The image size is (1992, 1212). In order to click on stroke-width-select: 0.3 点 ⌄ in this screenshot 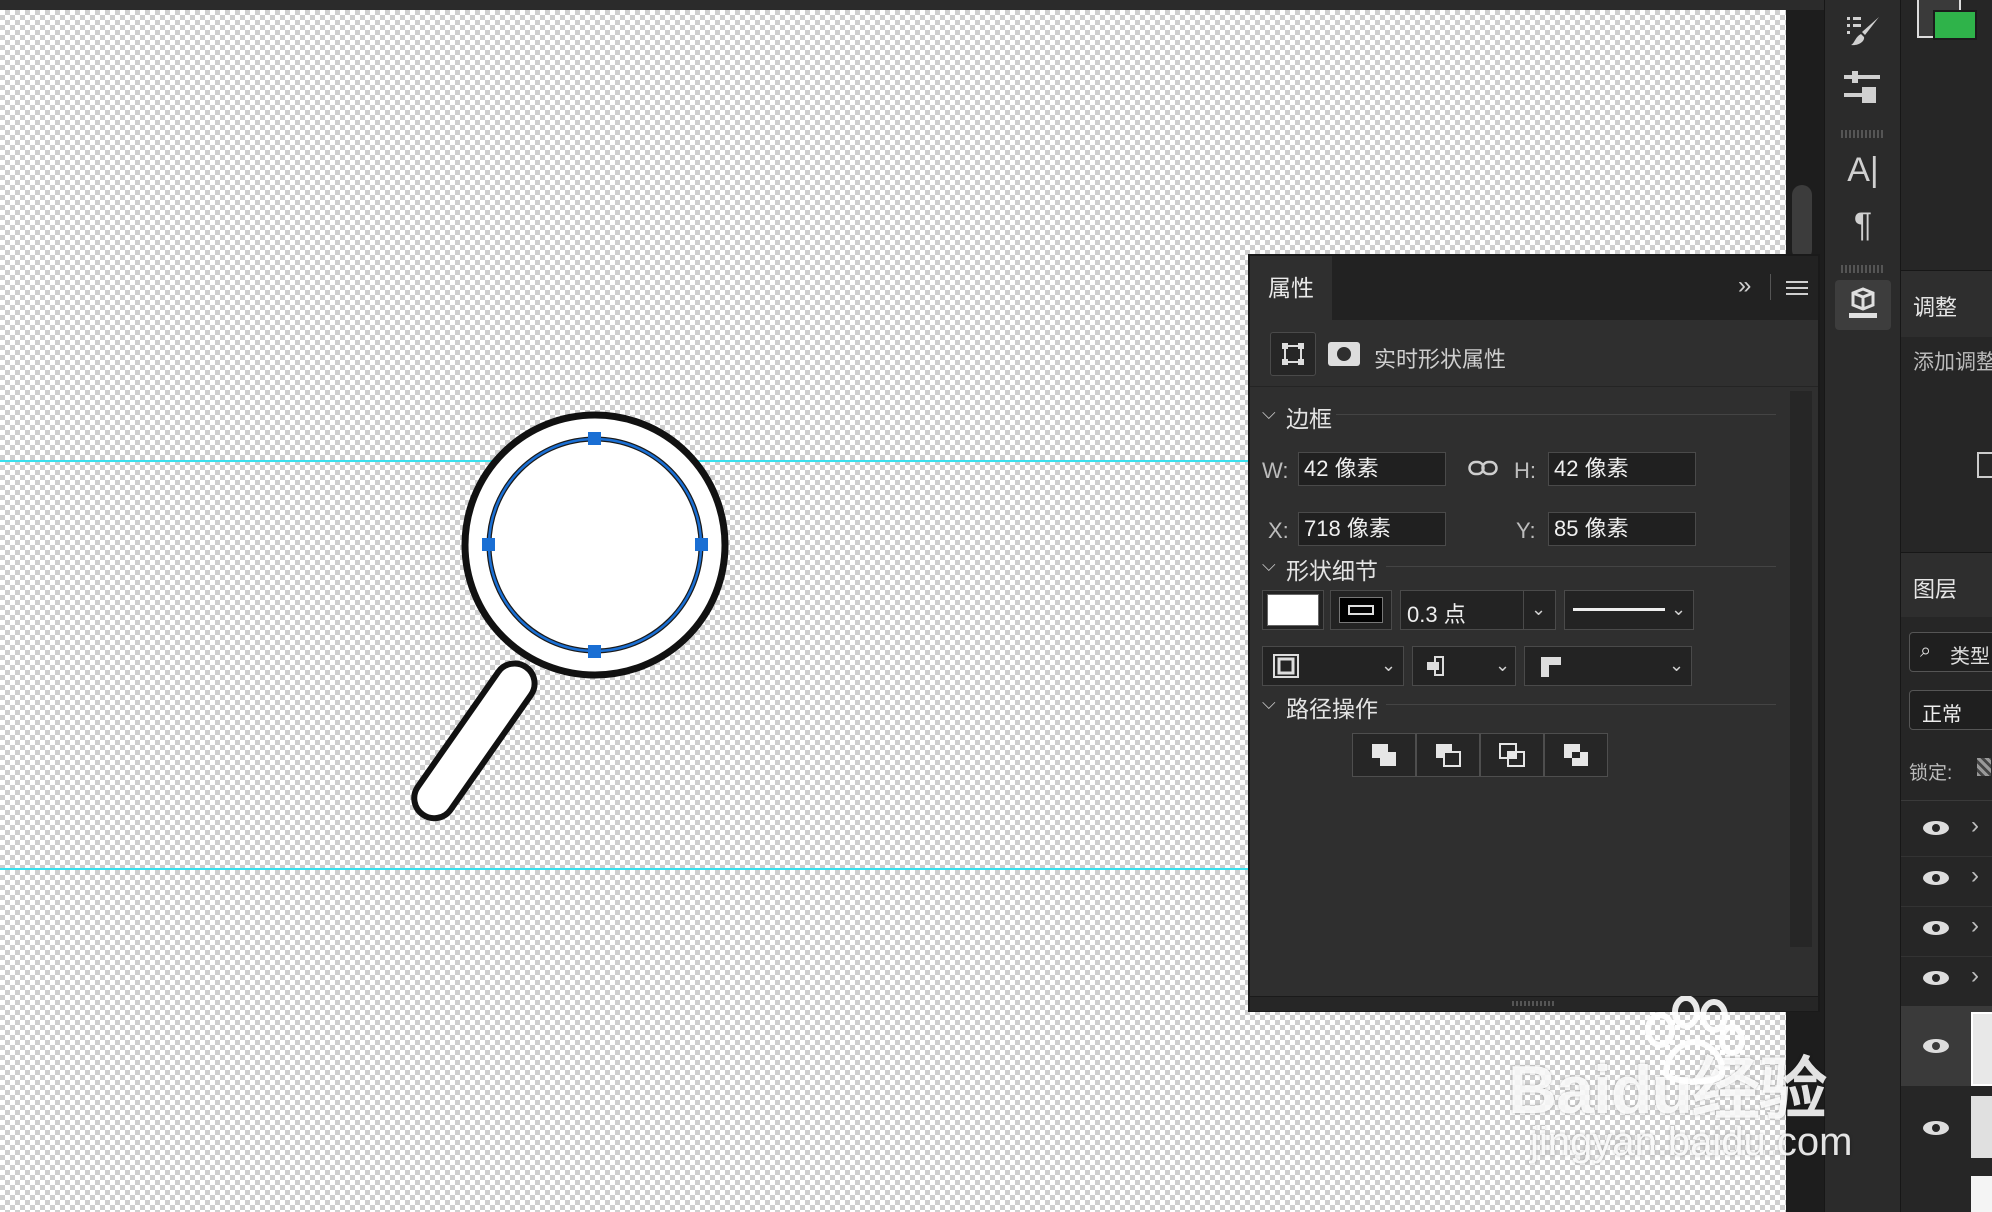, I will do `click(1478, 610)`.